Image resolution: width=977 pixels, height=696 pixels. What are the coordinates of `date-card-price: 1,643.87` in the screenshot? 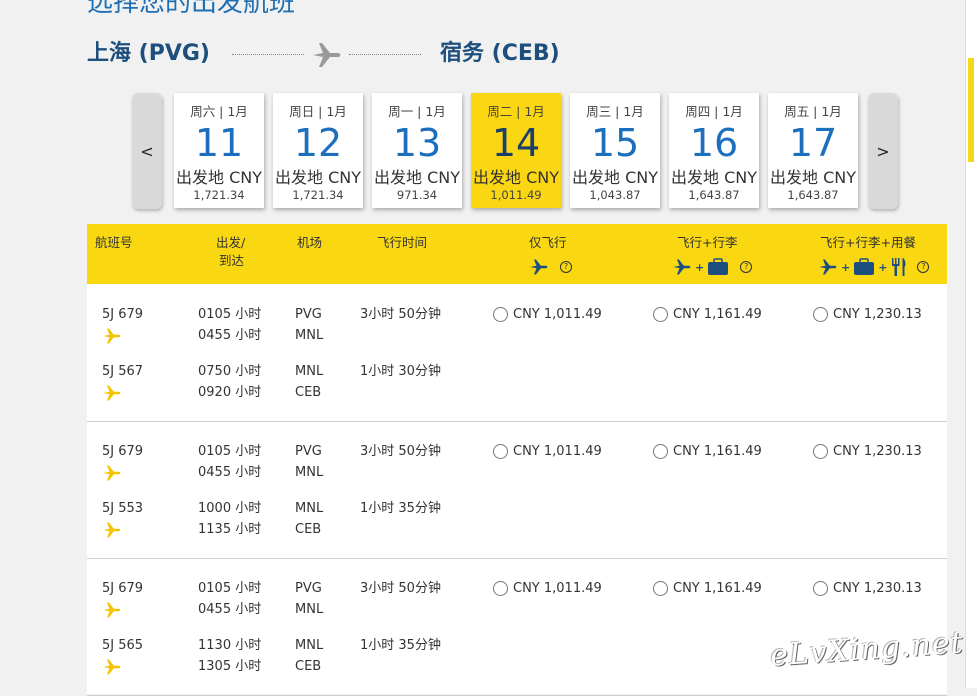 It's located at (813, 195).